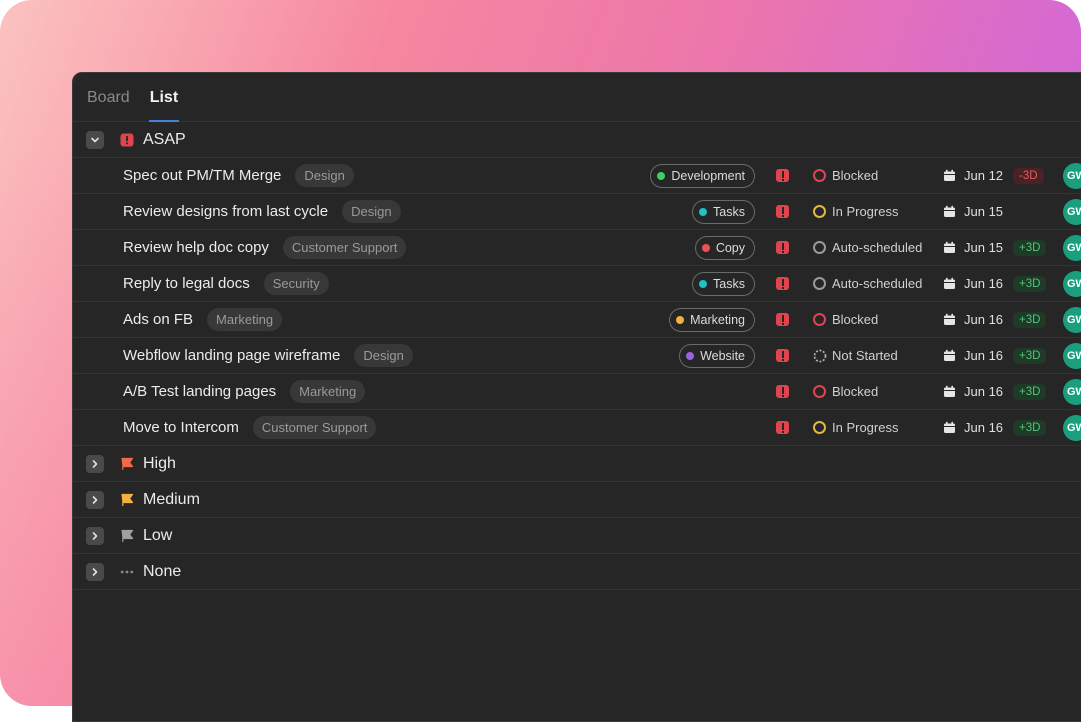 Image resolution: width=1081 pixels, height=722 pixels. I want to click on task-label: Security, so click(296, 283).